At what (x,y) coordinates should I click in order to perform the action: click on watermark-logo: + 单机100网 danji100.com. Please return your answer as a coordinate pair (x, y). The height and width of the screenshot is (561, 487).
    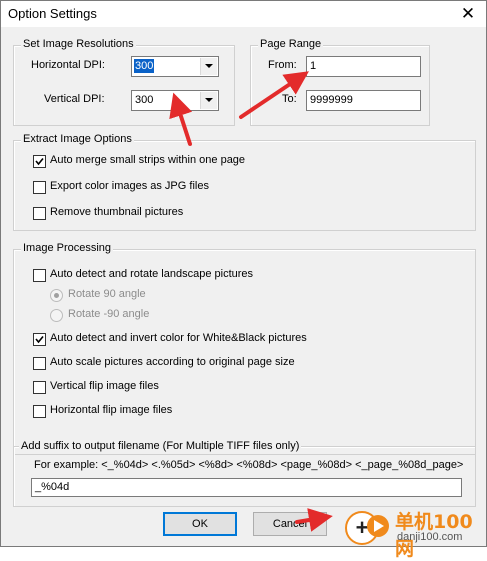
    Looking at the image, I should click on (413, 532).